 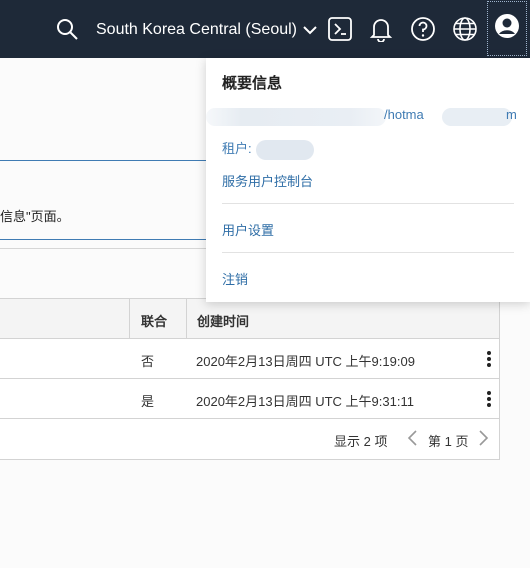 What do you see at coordinates (249, 439) in the screenshot?
I see `table-footer: 显示 2 项 第 1 页` at bounding box center [249, 439].